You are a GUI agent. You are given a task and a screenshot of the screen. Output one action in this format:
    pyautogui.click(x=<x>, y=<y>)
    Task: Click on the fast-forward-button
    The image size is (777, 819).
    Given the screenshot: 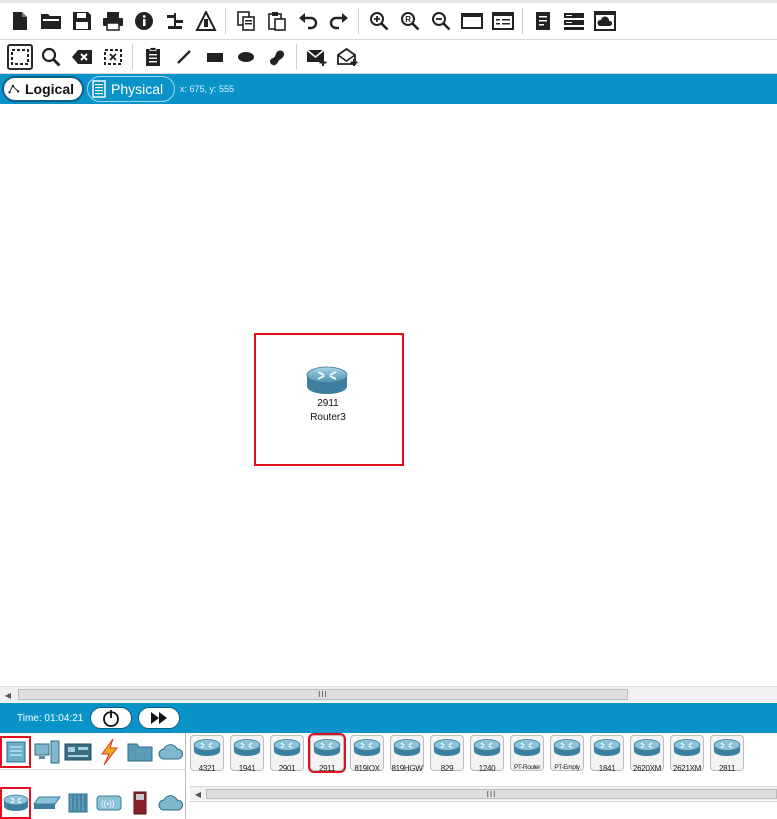 What is the action you would take?
    pyautogui.click(x=159, y=718)
    